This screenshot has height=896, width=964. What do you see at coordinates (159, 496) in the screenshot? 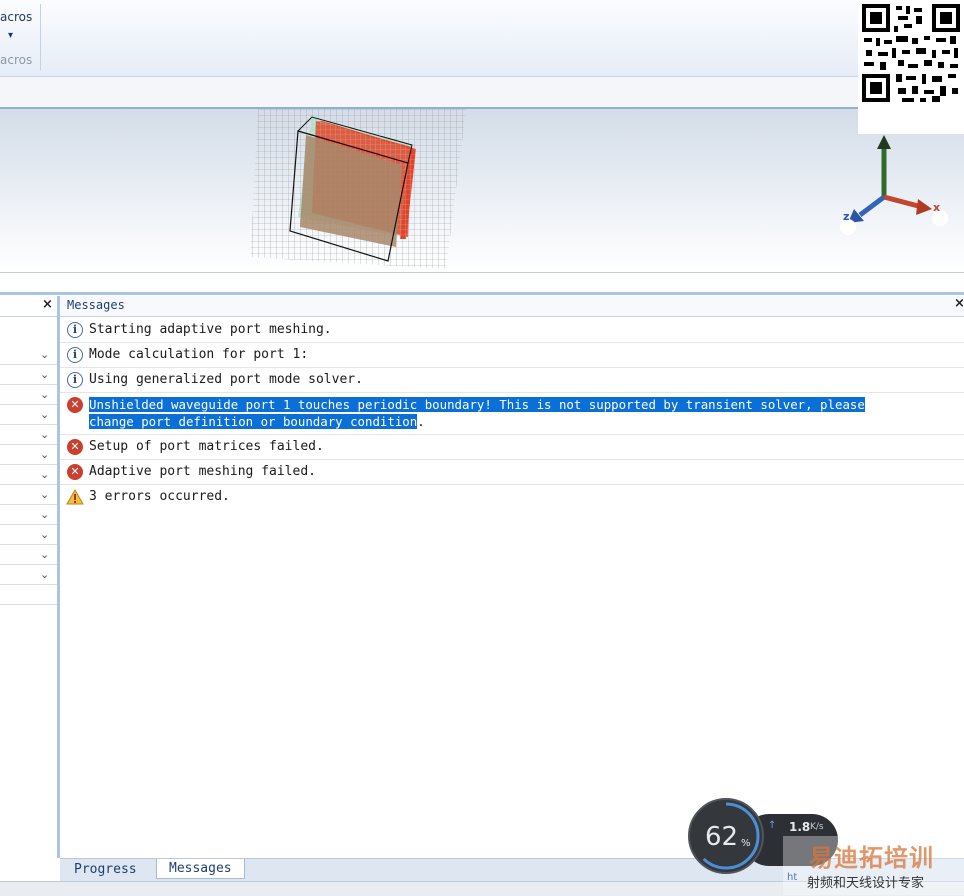
I see `message-text: 3 errors occurred.` at bounding box center [159, 496].